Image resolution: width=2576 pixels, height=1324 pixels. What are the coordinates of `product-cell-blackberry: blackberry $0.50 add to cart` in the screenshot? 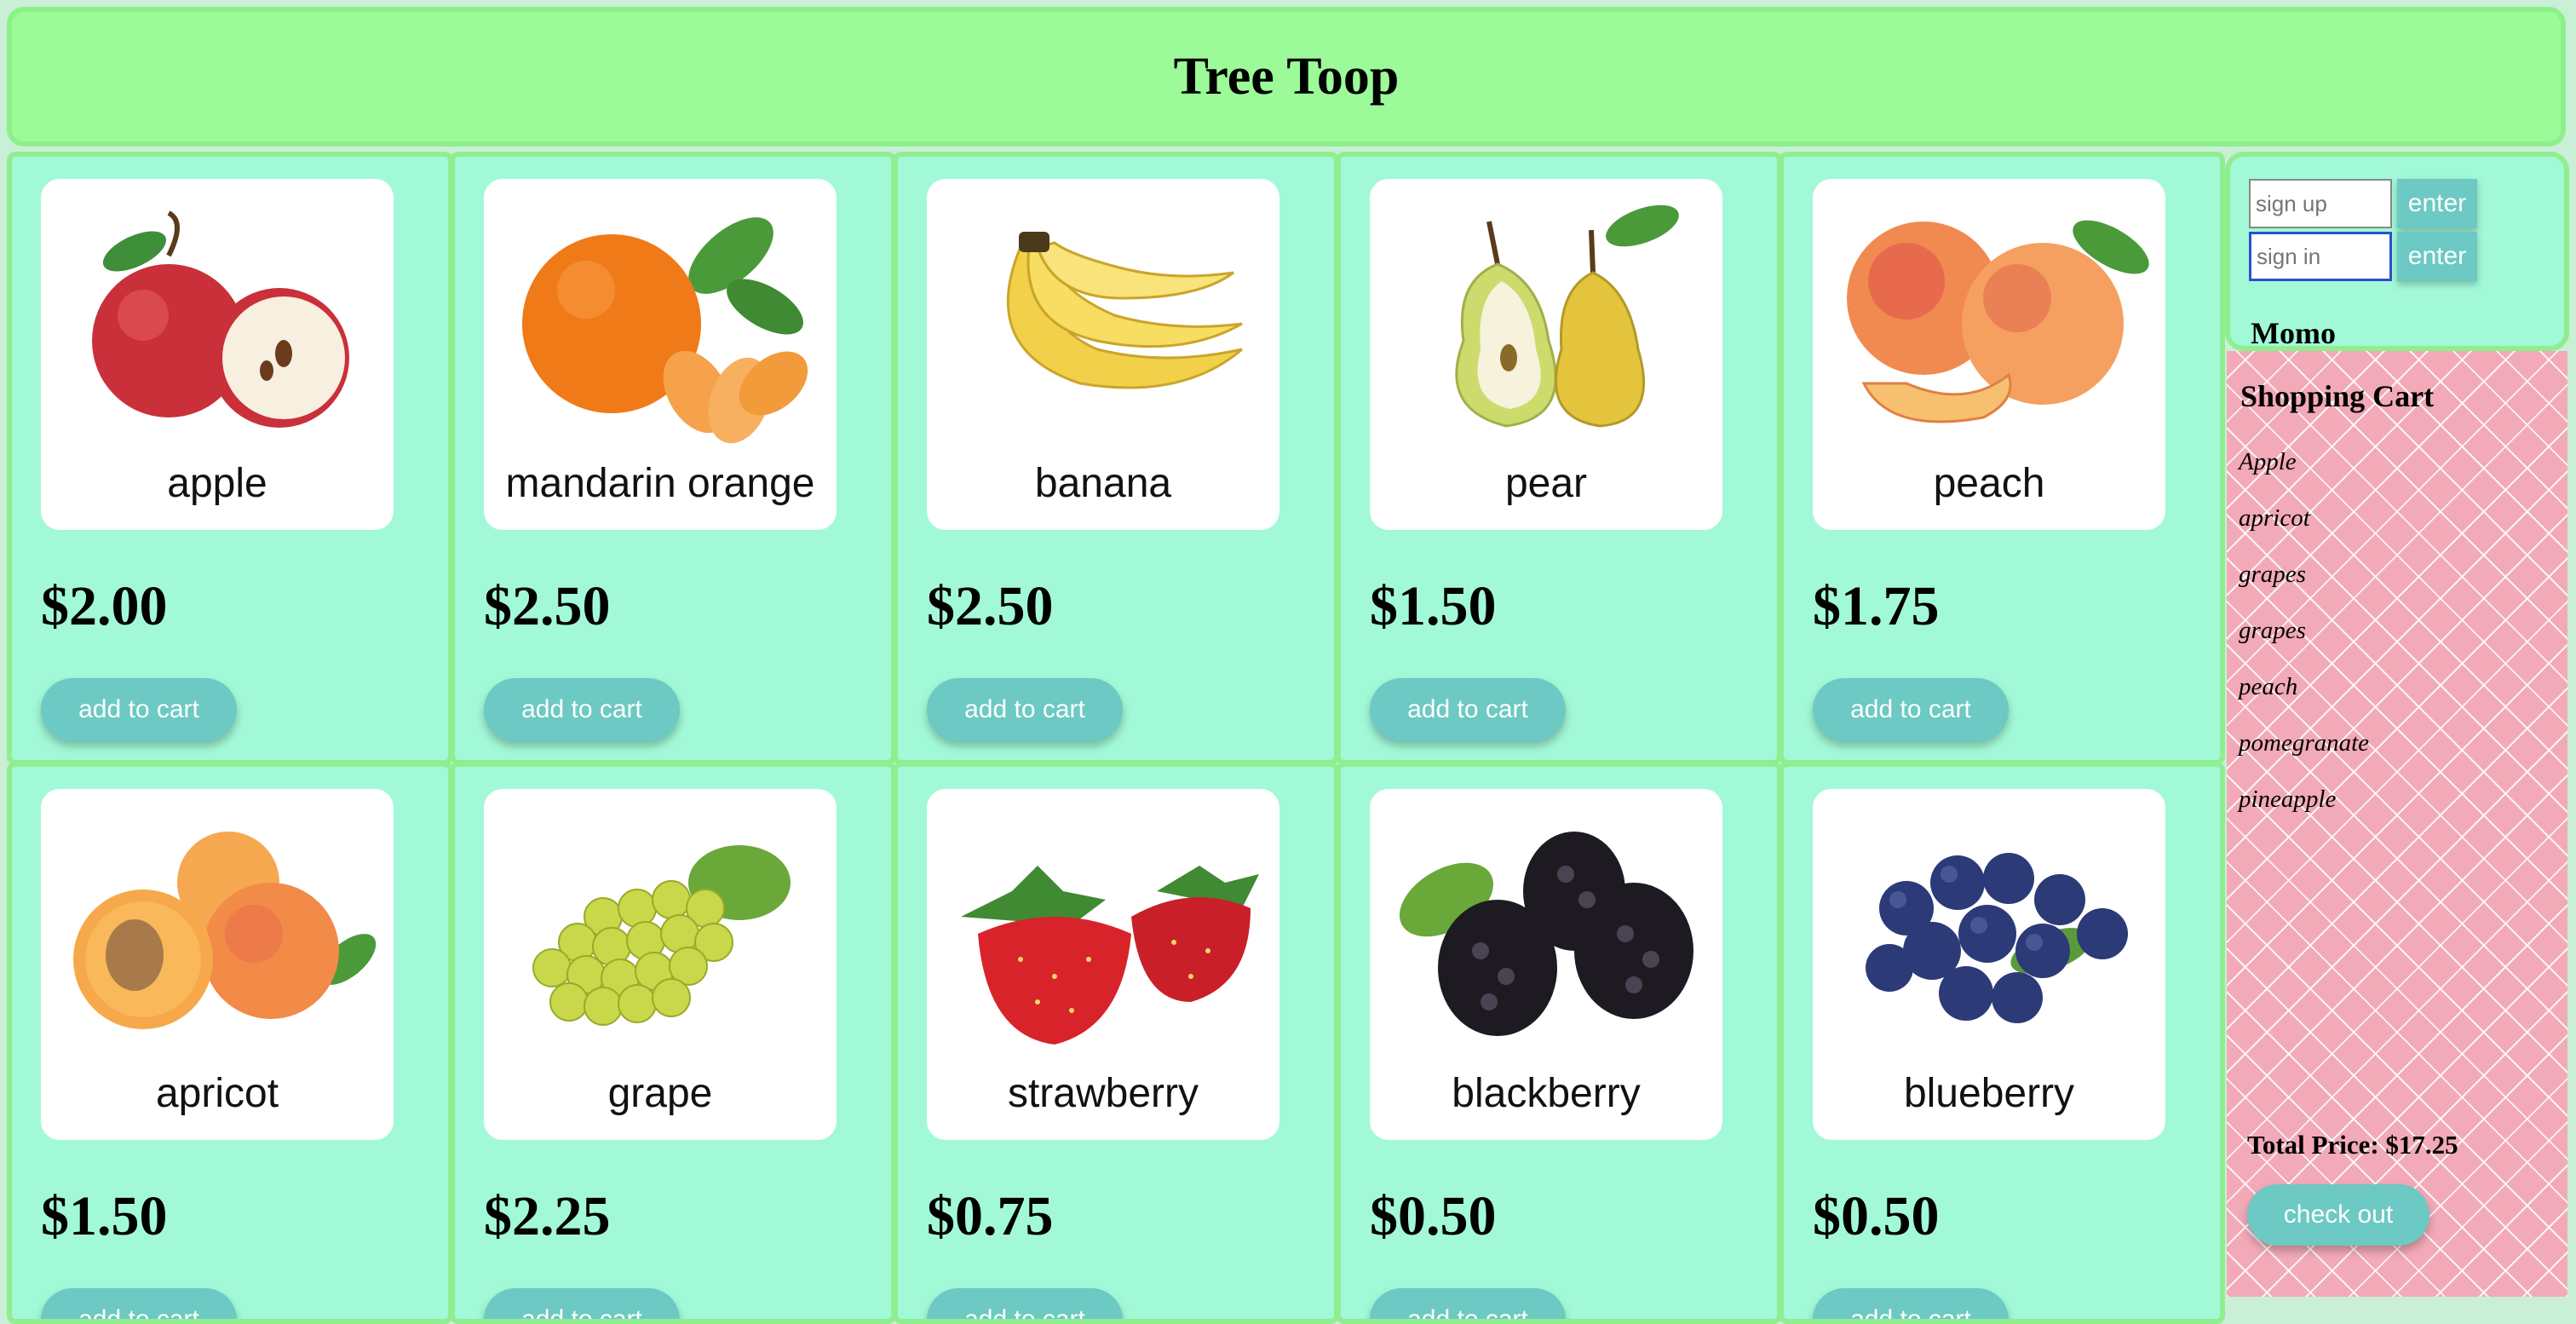 It's located at (1559, 1043).